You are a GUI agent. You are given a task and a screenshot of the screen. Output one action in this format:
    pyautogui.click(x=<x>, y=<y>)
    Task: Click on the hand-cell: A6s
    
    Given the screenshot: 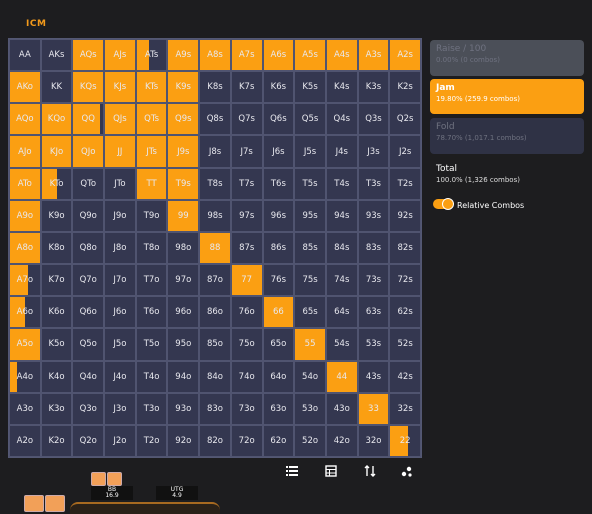 What is the action you would take?
    pyautogui.click(x=278, y=55)
    